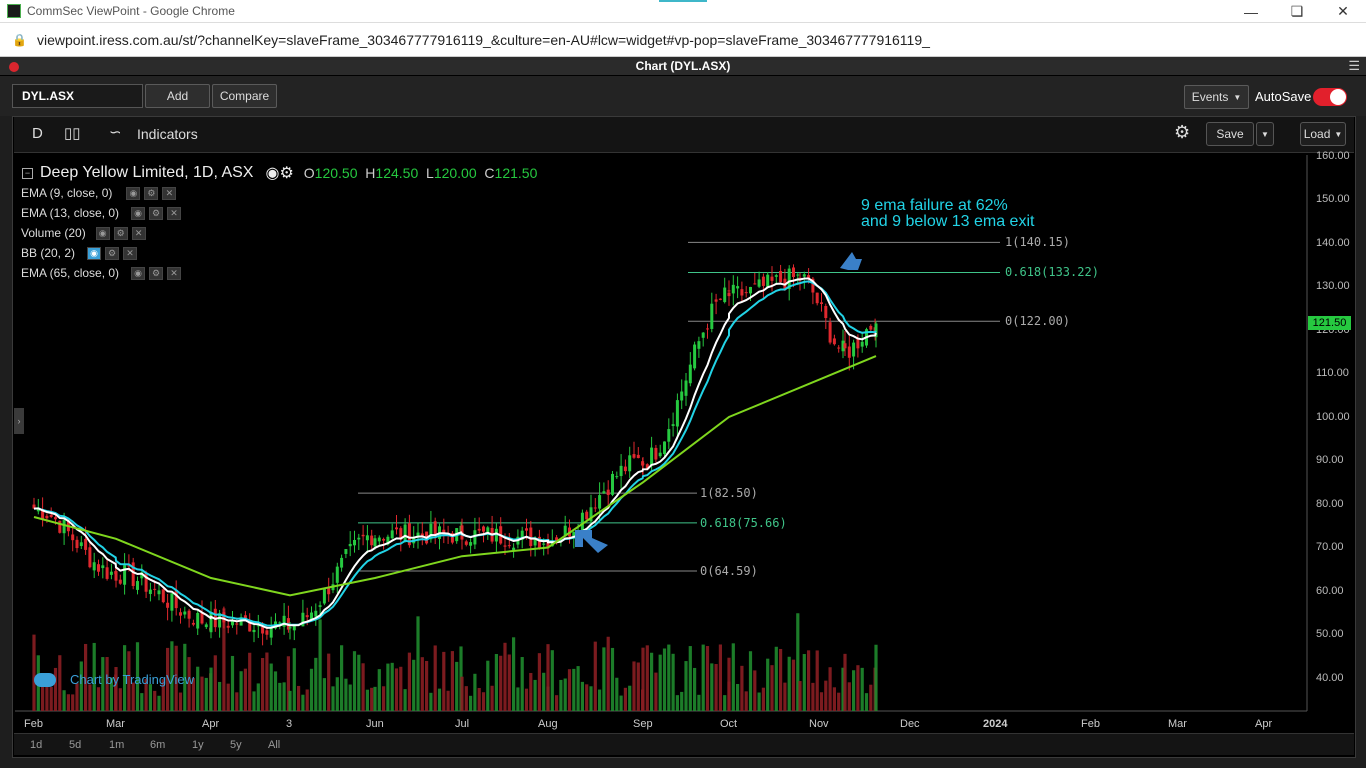  What do you see at coordinates (643, 724) in the screenshot?
I see `x-tick: Sep` at bounding box center [643, 724].